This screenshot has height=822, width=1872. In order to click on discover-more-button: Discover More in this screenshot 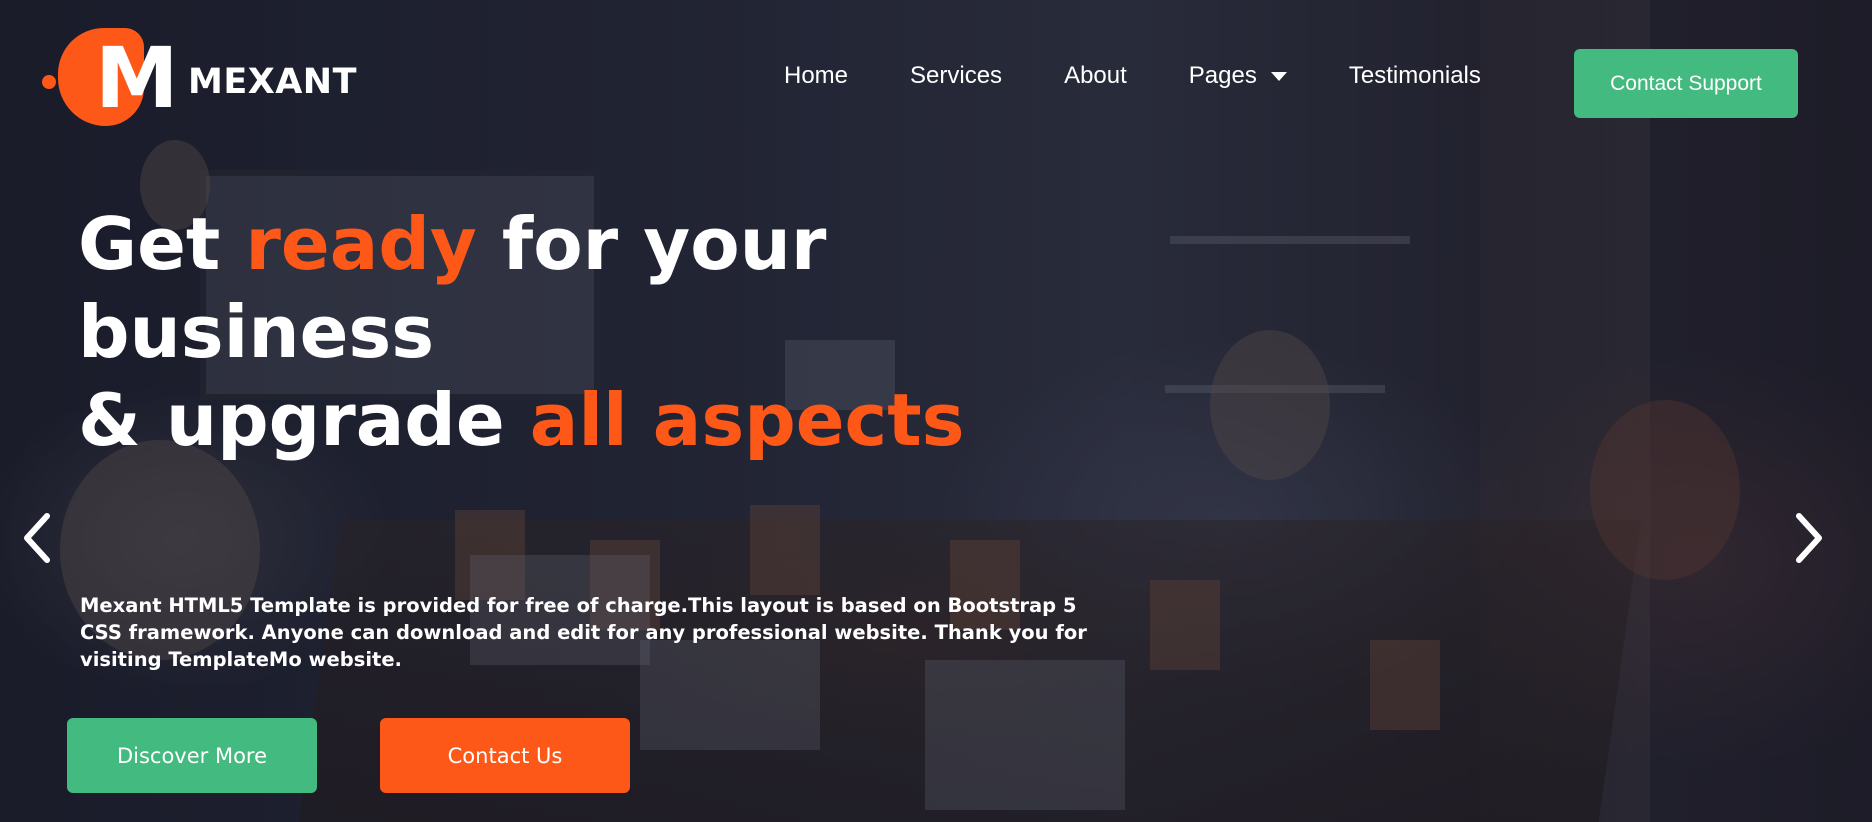, I will do `click(192, 755)`.